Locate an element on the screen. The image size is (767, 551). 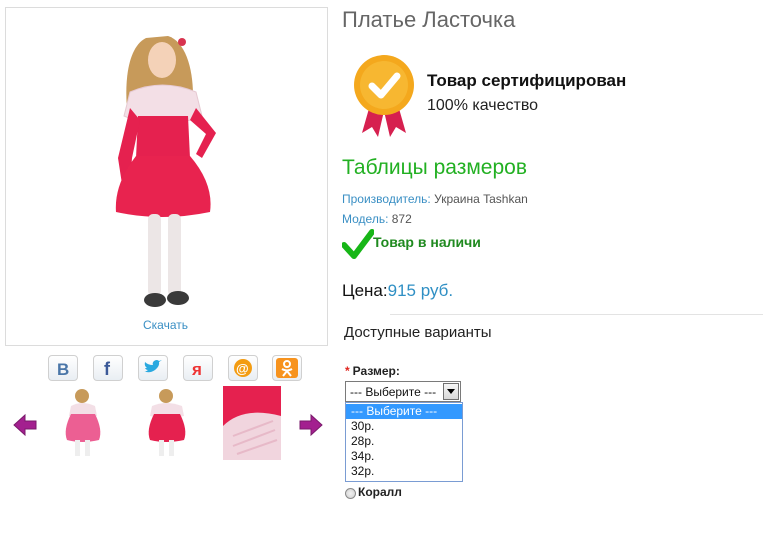
price-row: Цена:915 руб. is located at coordinates (397, 291).